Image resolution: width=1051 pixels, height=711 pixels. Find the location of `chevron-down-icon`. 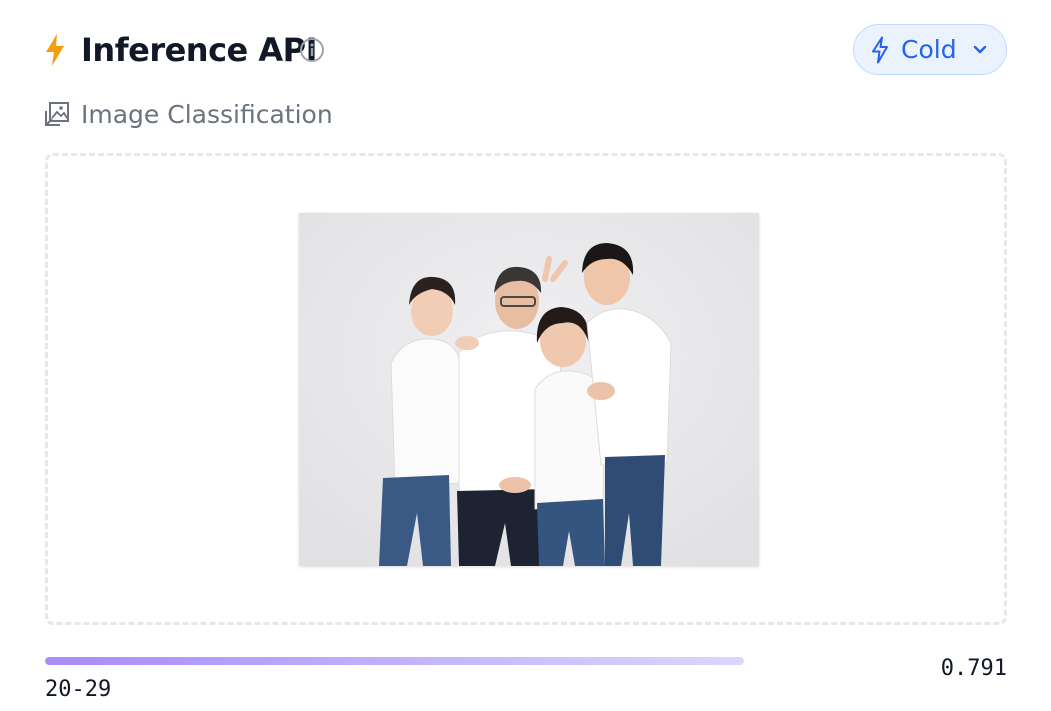

chevron-down-icon is located at coordinates (979, 49).